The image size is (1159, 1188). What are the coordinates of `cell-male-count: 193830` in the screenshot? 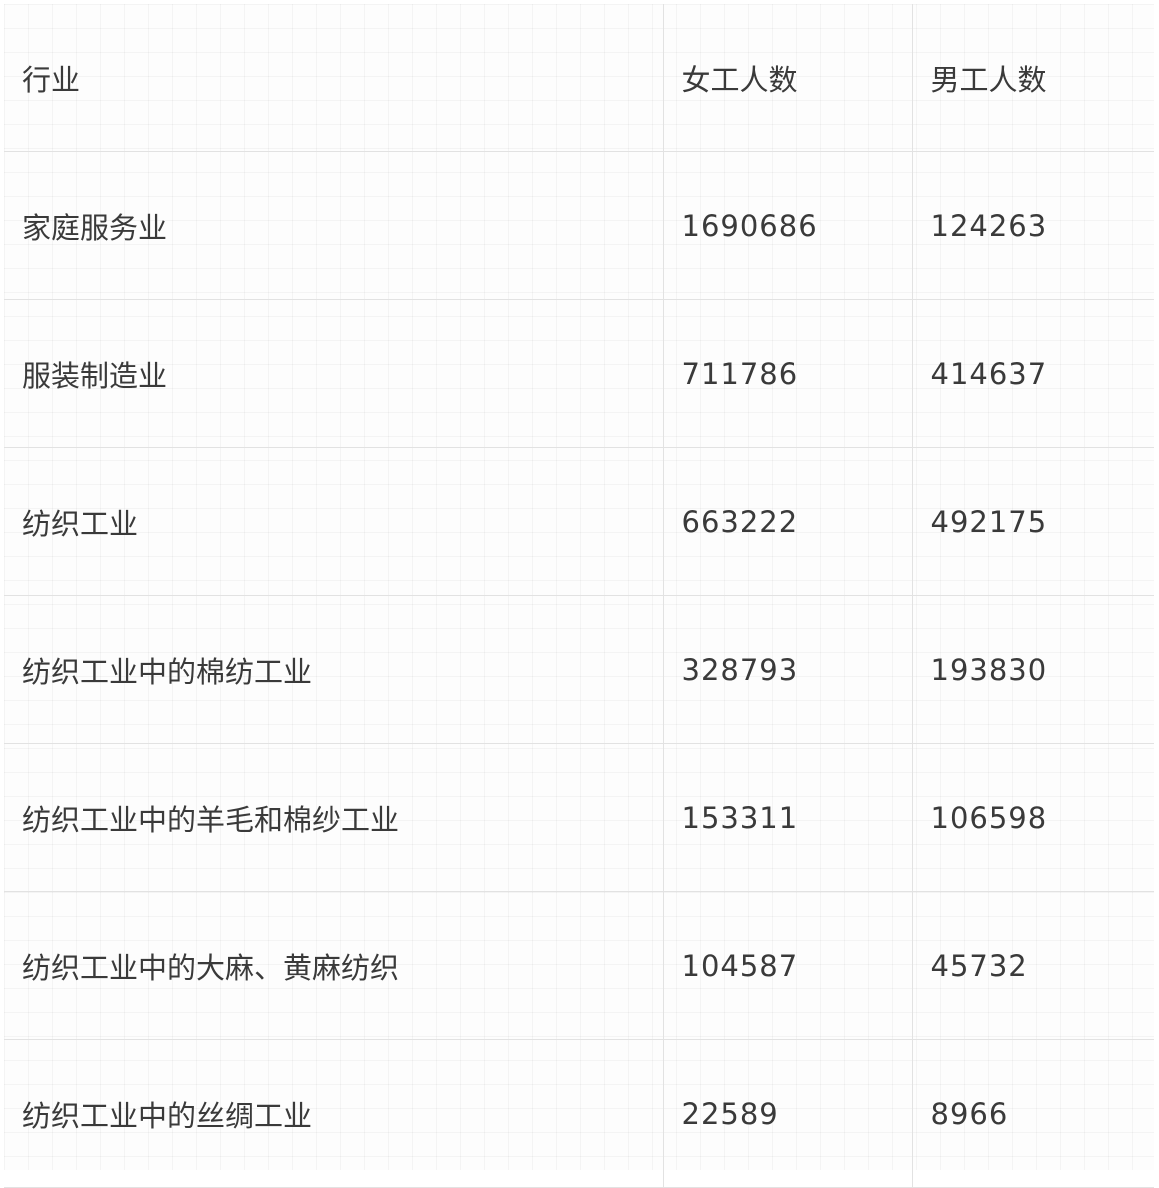 It's located at (1032, 669).